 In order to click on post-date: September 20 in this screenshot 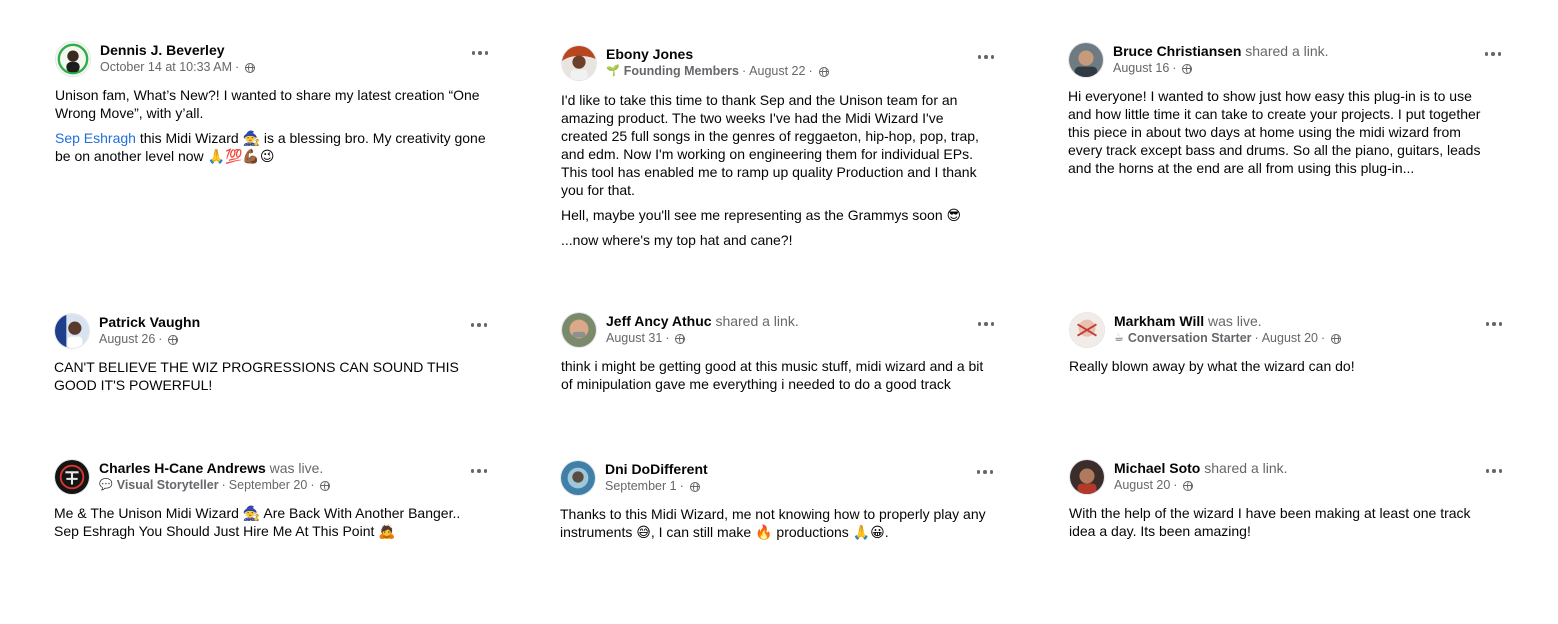, I will do `click(268, 485)`.